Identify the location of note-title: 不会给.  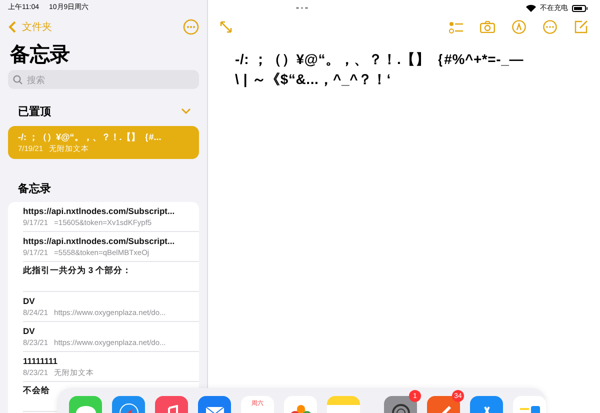
(36, 391).